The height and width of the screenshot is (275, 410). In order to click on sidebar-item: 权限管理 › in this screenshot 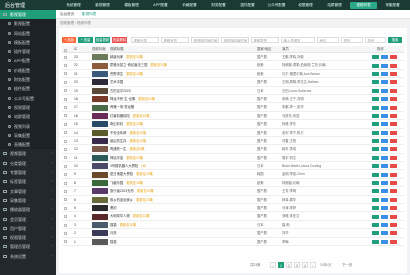, I will do `click(28, 237)`.